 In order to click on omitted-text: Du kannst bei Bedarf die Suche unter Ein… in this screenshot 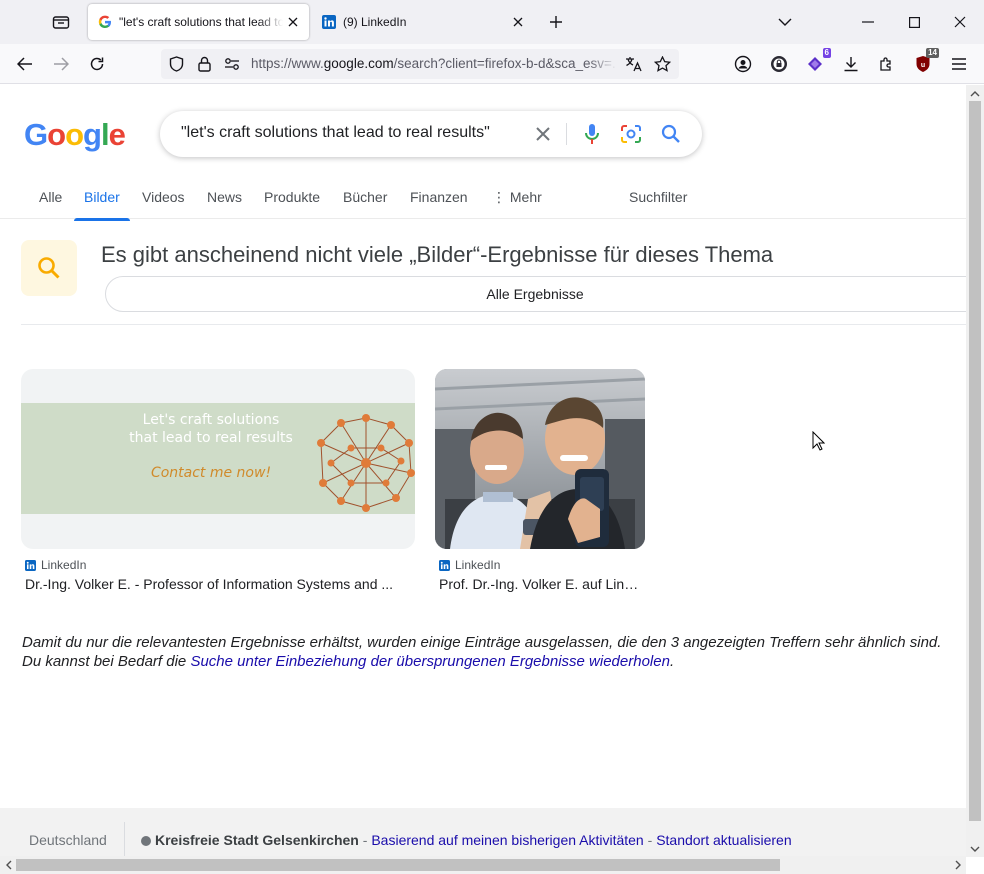, I will do `click(481, 661)`.